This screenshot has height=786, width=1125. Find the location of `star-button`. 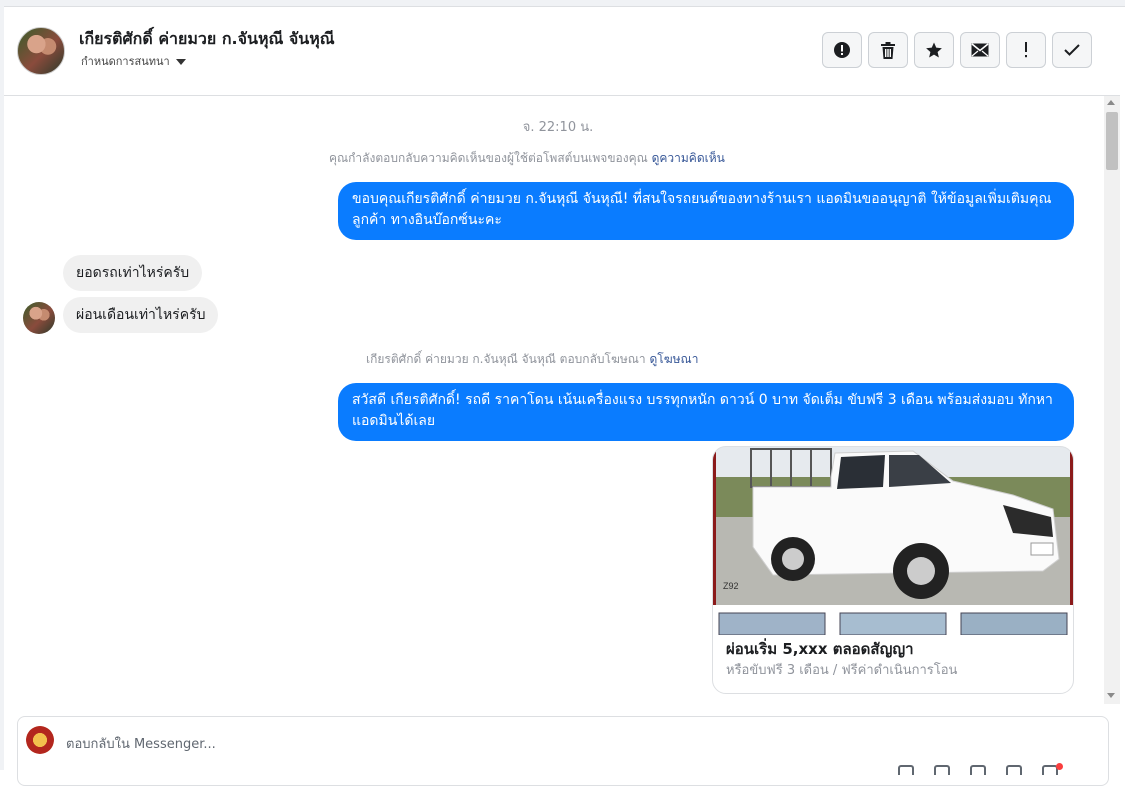

star-button is located at coordinates (934, 50).